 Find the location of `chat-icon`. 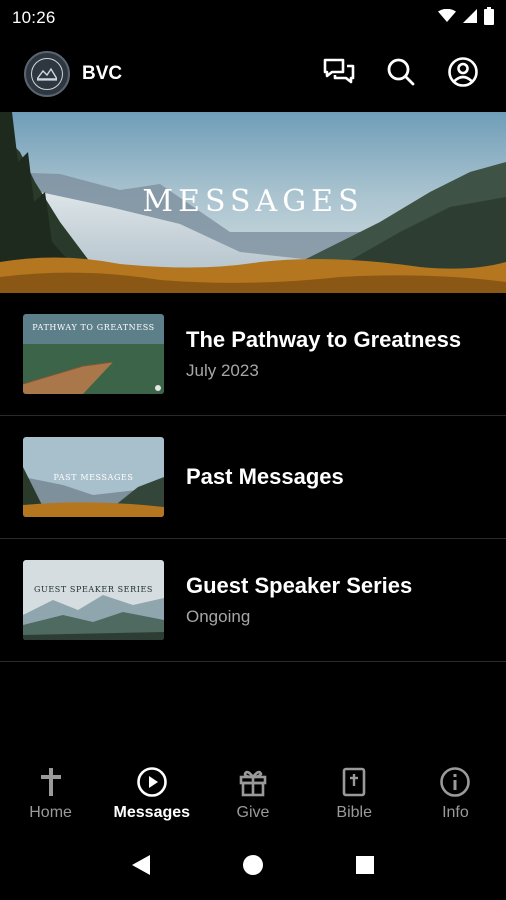

chat-icon is located at coordinates (339, 74).